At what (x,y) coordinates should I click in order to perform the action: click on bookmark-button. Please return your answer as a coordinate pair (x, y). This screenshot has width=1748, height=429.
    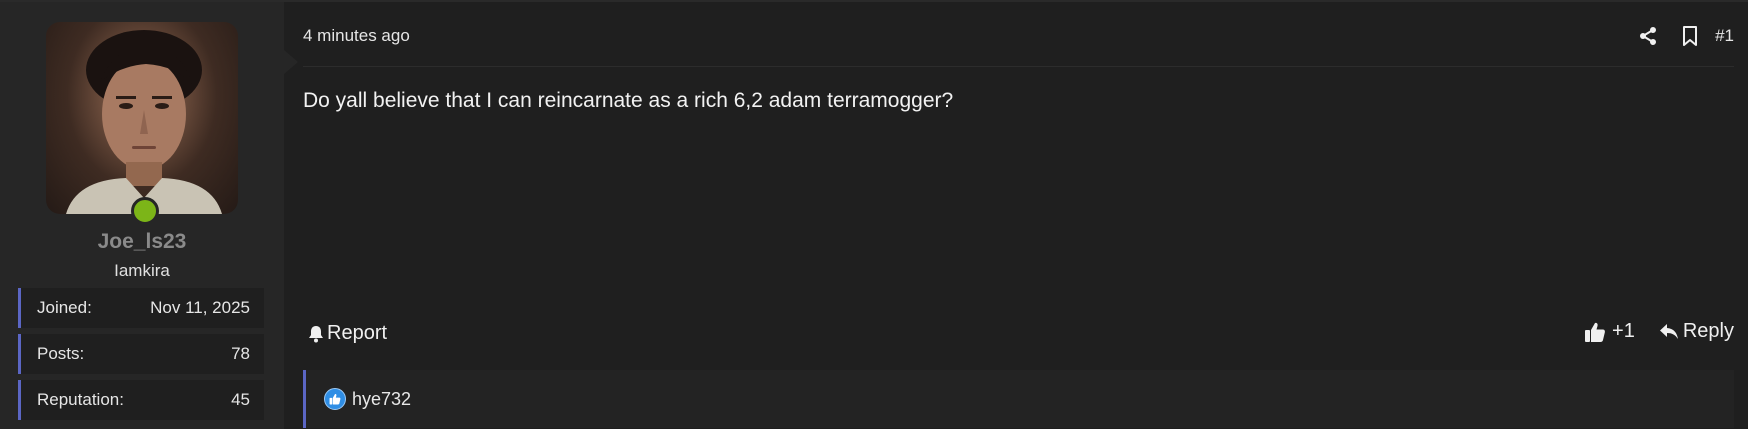
    Looking at the image, I should click on (1690, 36).